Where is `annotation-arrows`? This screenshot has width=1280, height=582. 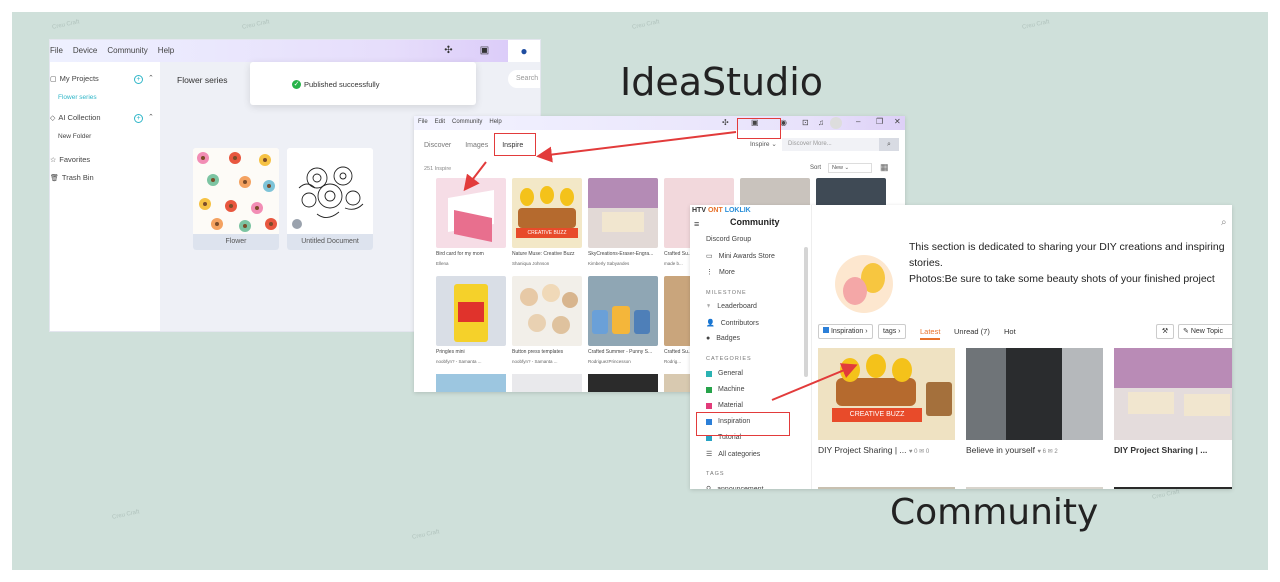 annotation-arrows is located at coordinates (660, 266).